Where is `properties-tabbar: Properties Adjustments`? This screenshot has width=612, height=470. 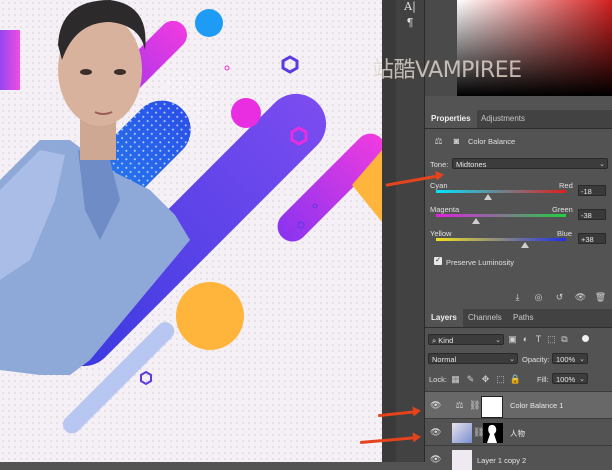
properties-tabbar: Properties Adjustments is located at coordinates (518, 119).